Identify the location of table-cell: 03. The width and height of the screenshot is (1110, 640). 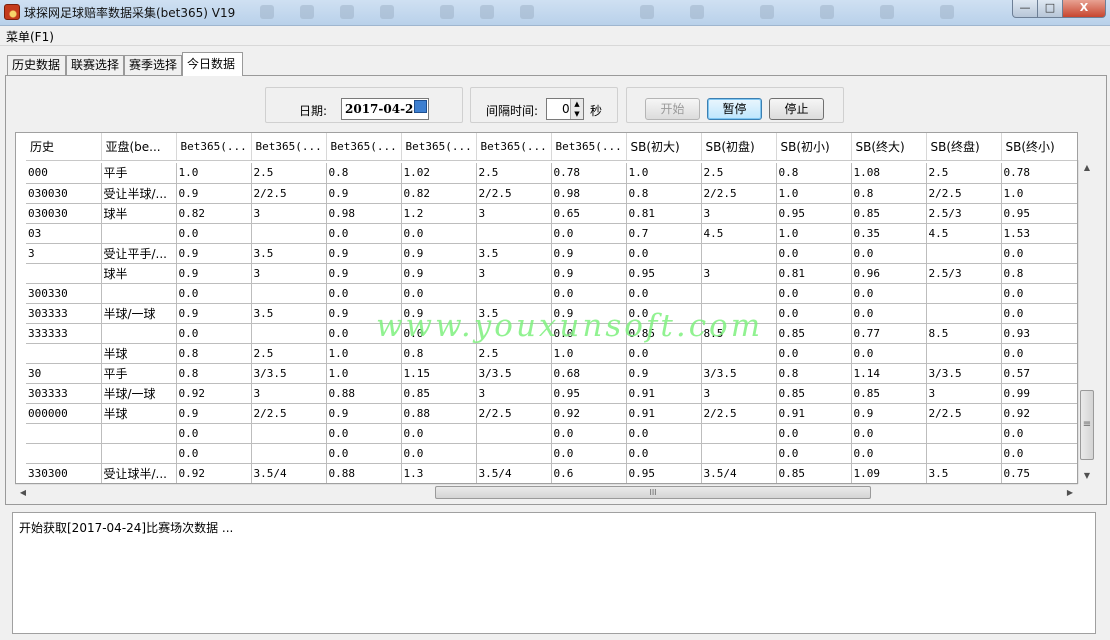
(64, 233).